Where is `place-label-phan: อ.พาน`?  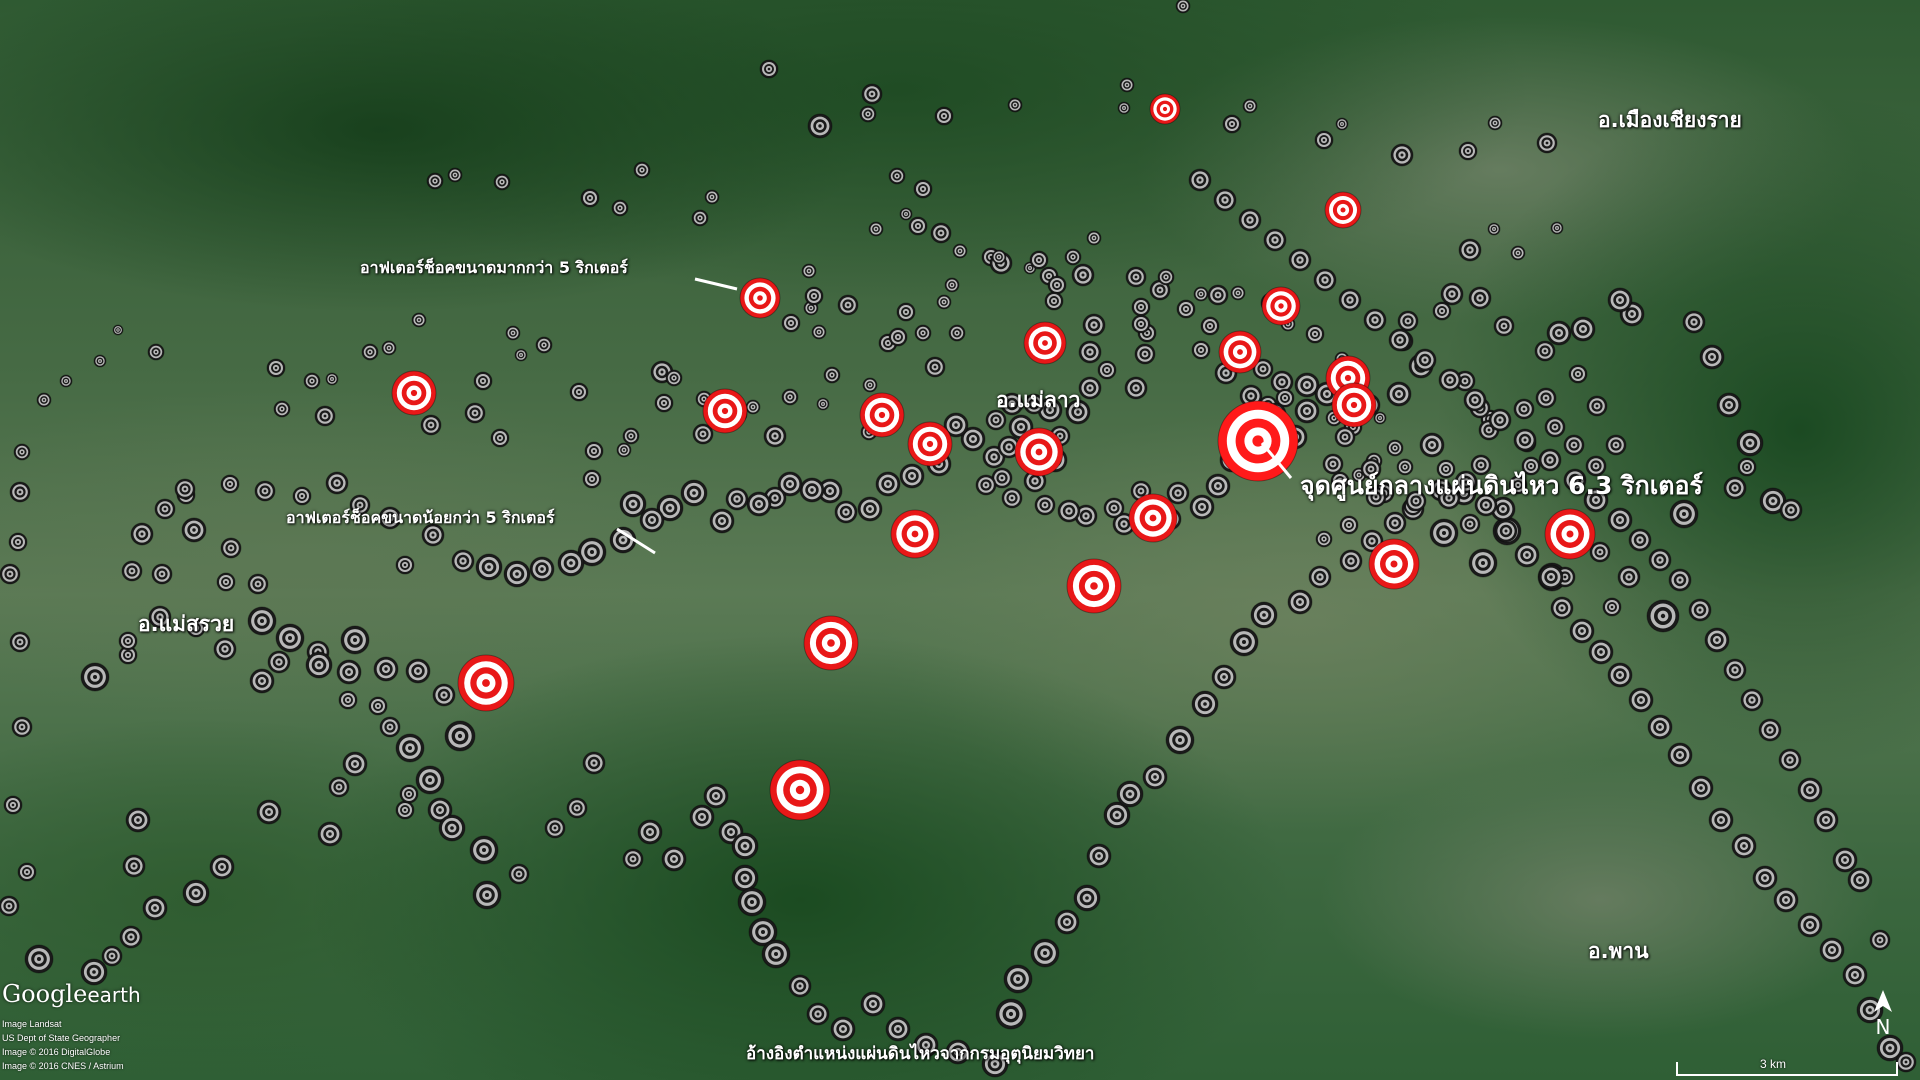
place-label-phan: อ.พาน is located at coordinates (1618, 951).